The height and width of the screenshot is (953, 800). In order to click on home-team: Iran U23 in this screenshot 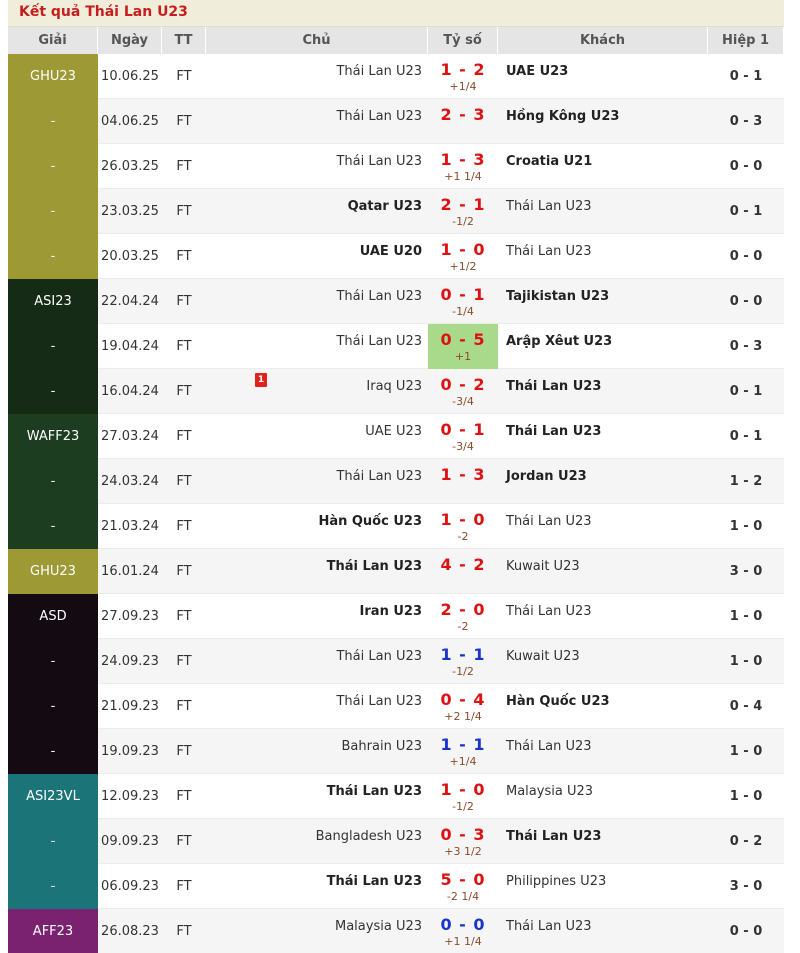, I will do `click(317, 616)`.